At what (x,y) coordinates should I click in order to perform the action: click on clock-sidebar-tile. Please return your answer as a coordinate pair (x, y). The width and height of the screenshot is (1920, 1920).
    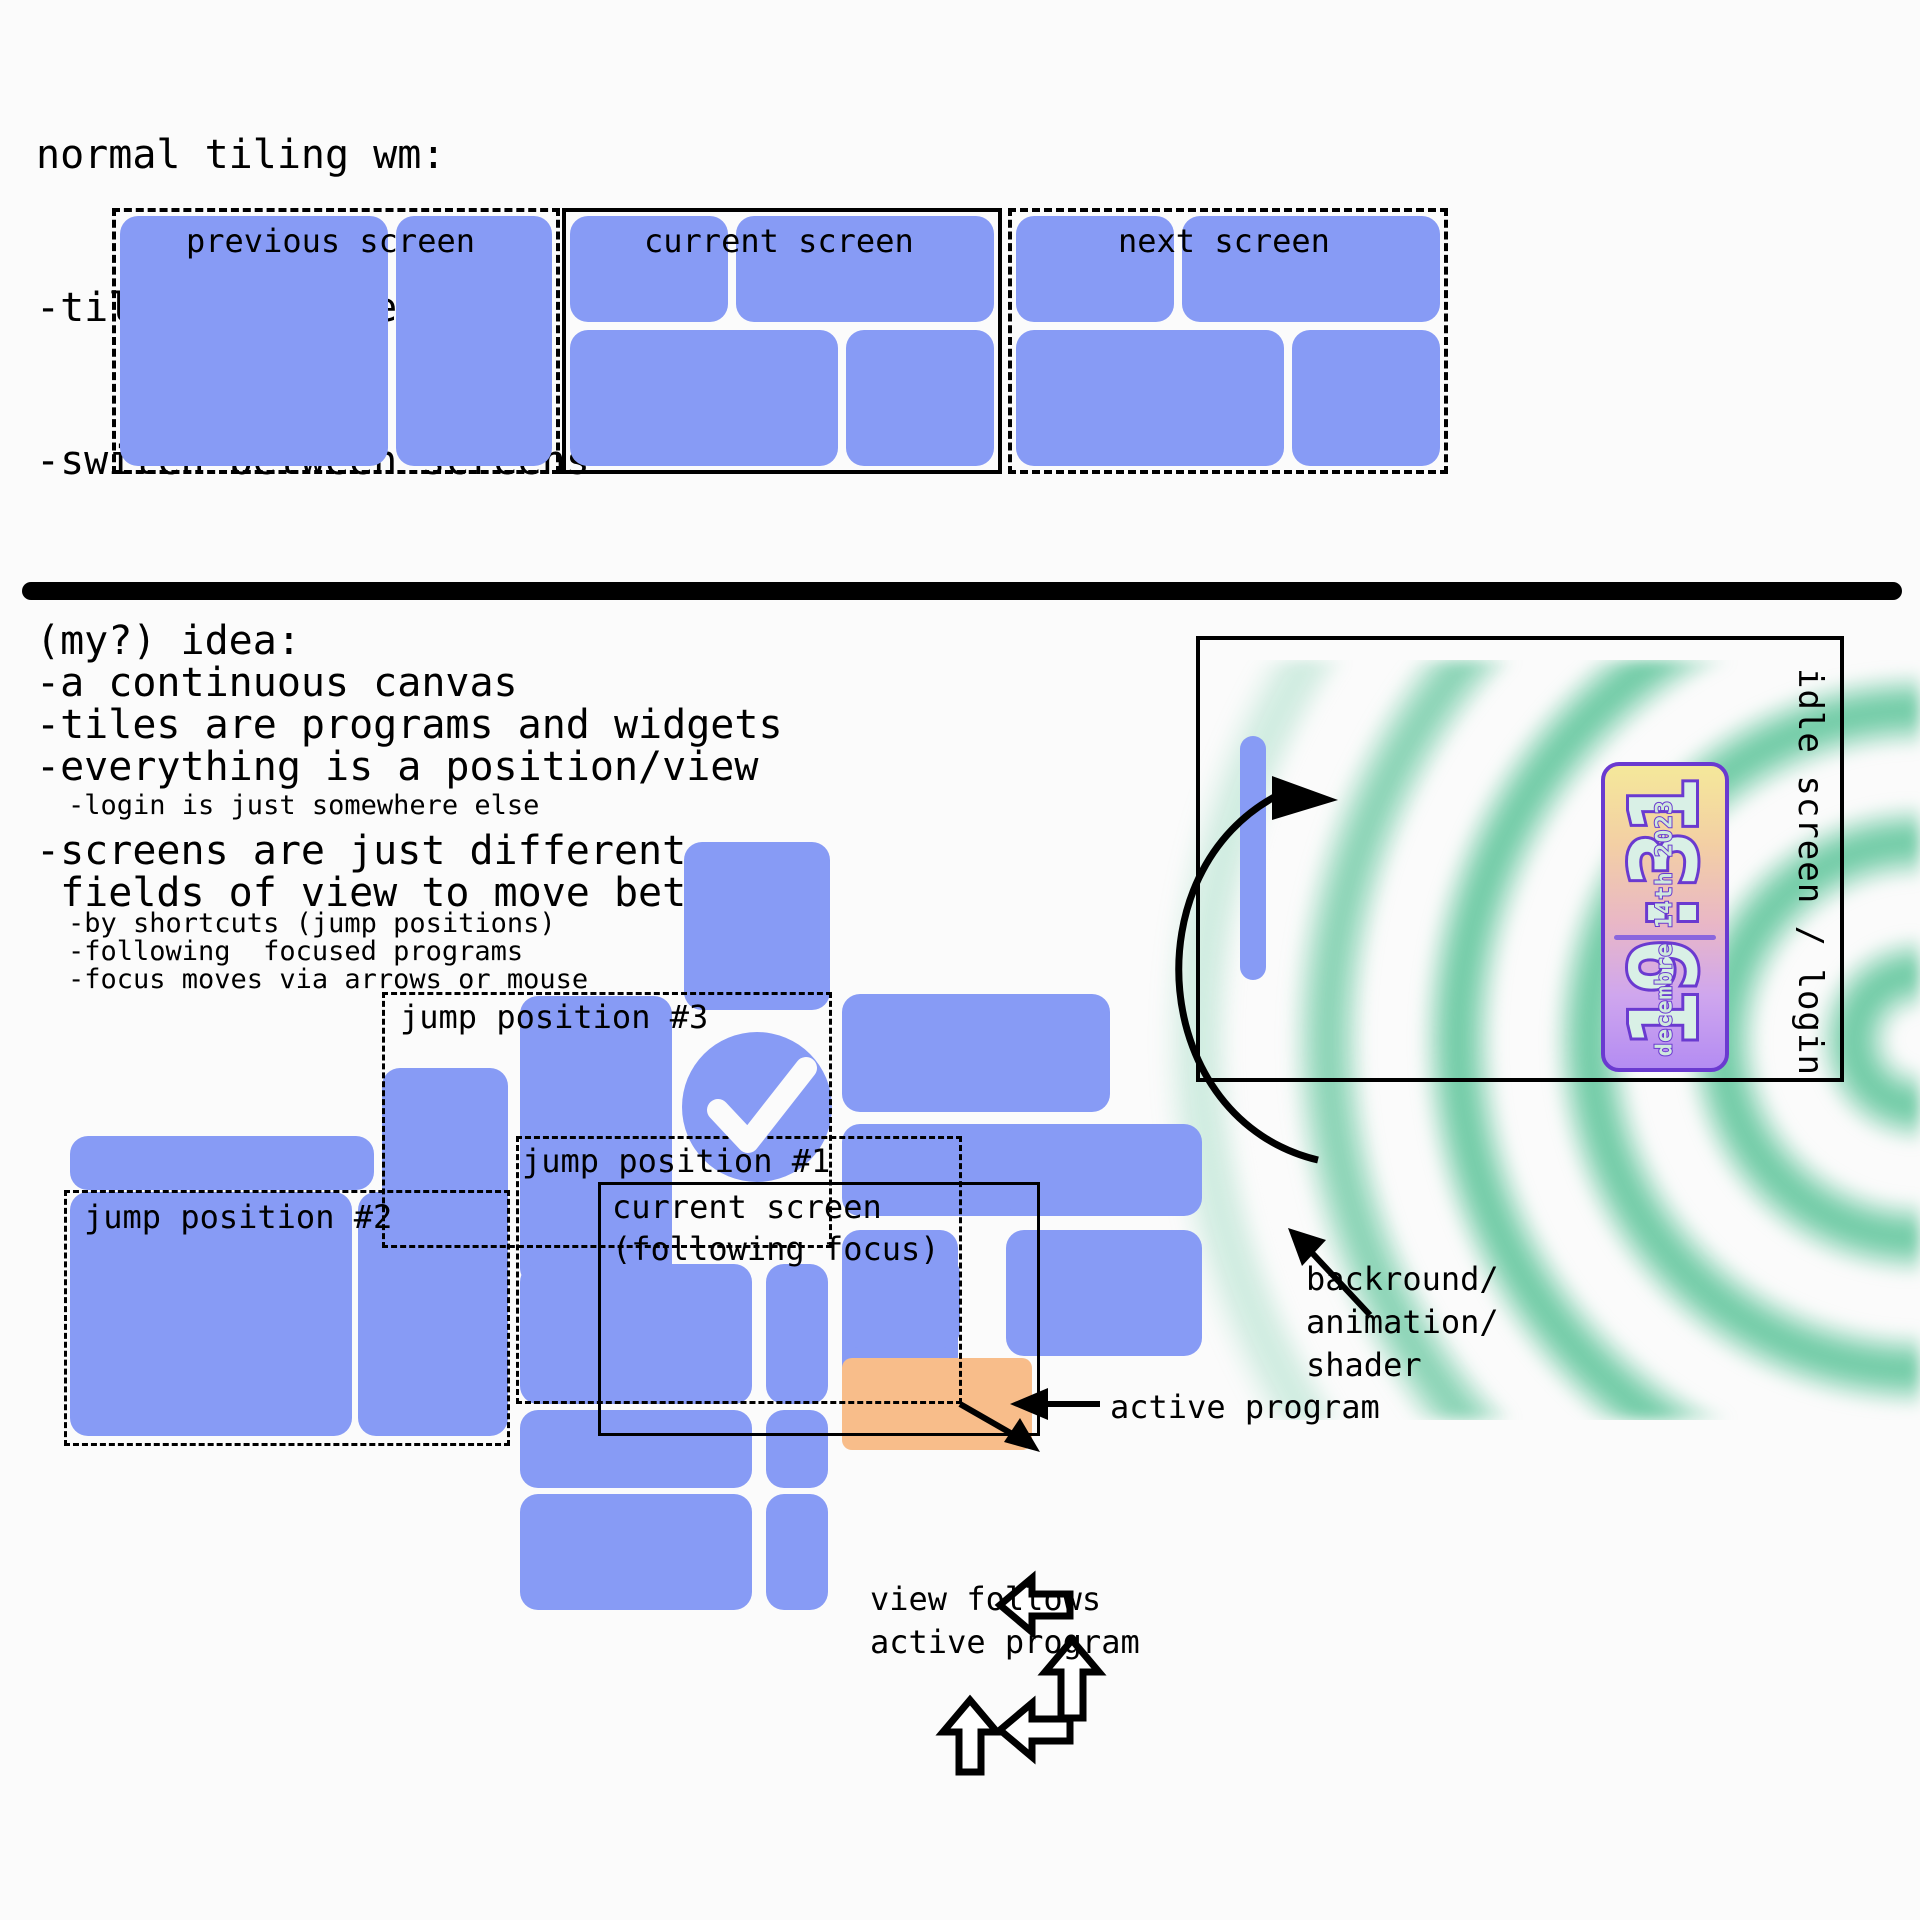
    Looking at the image, I should click on (1253, 858).